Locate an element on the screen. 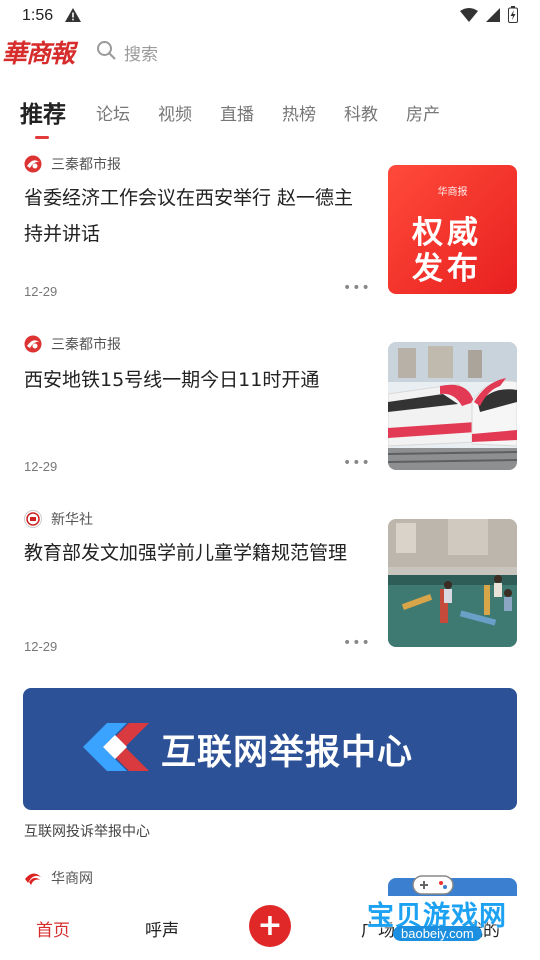 This screenshot has width=540, height=960. site-watermark: 宝贝游戏网 baobeiy.com is located at coordinates (440, 912).